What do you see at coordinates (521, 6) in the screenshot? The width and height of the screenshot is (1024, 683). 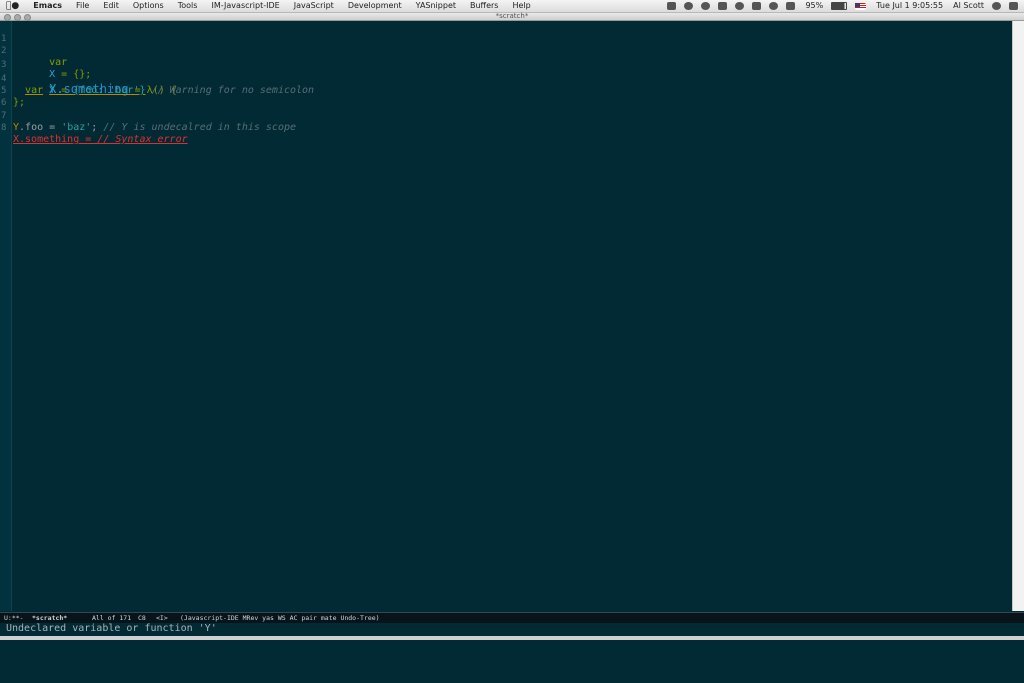 I see `menu-help: Help` at bounding box center [521, 6].